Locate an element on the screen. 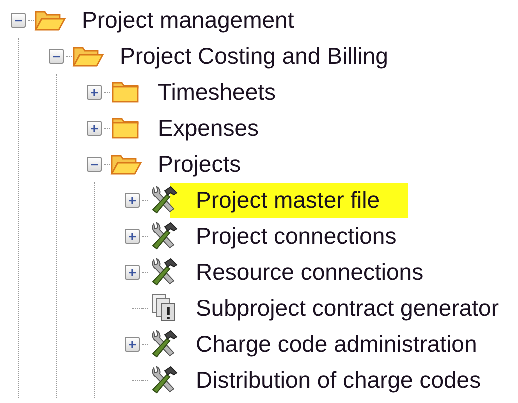 This screenshot has height=403, width=518. folder-label: Timesheets is located at coordinates (217, 92).